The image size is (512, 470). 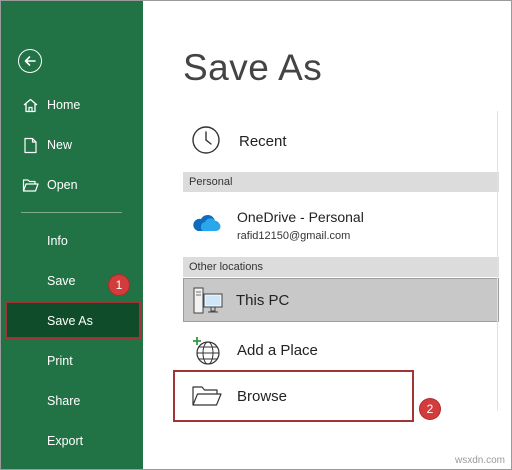 I want to click on nav-info: Info, so click(x=72, y=241).